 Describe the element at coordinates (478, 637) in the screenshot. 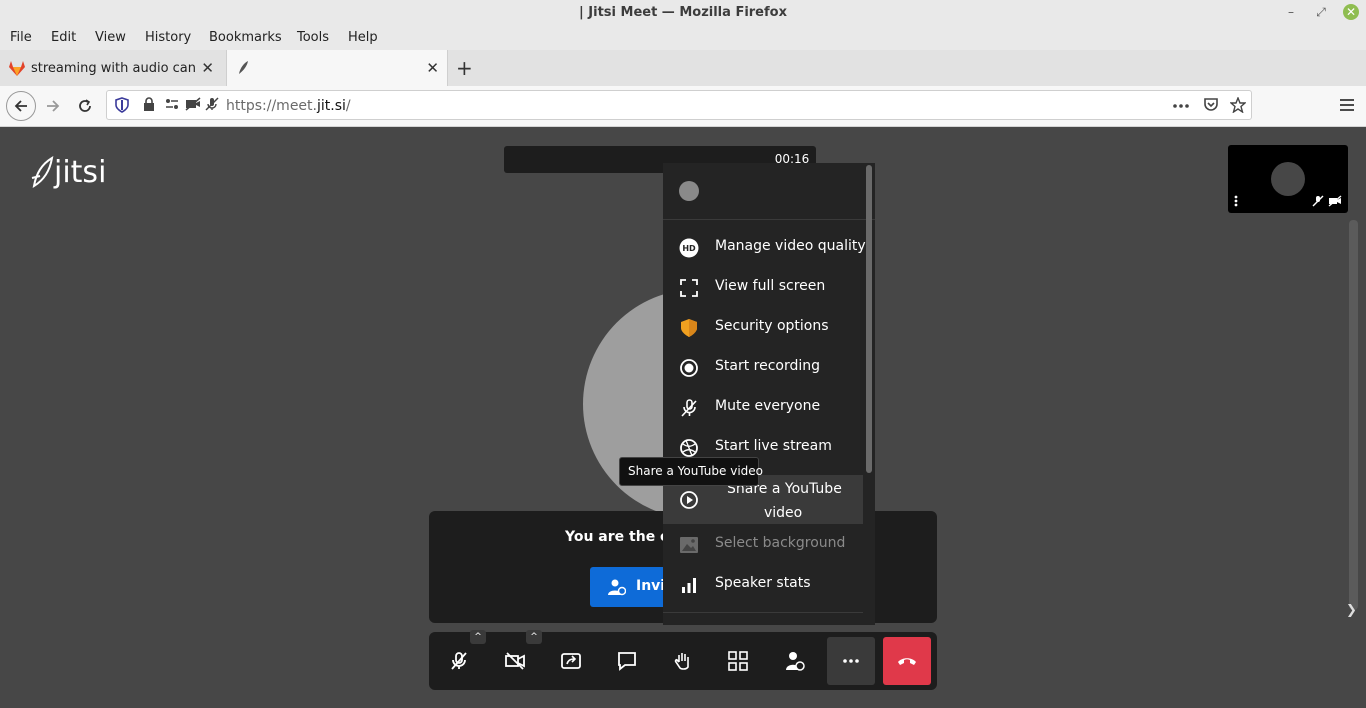

I see `audio-settings-caret-icon: ^` at that location.